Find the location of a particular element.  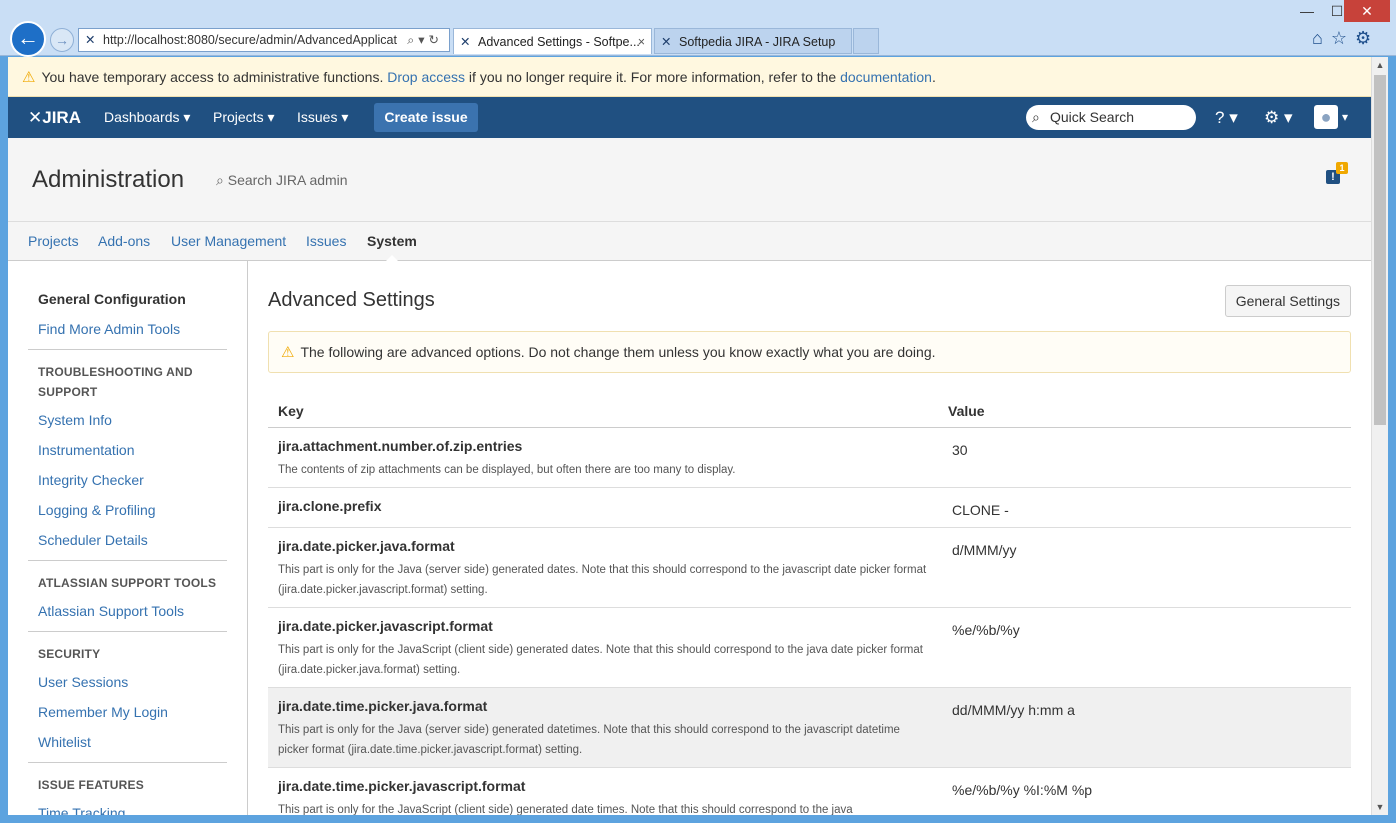

close-window-button: ✕ is located at coordinates (1367, 11).